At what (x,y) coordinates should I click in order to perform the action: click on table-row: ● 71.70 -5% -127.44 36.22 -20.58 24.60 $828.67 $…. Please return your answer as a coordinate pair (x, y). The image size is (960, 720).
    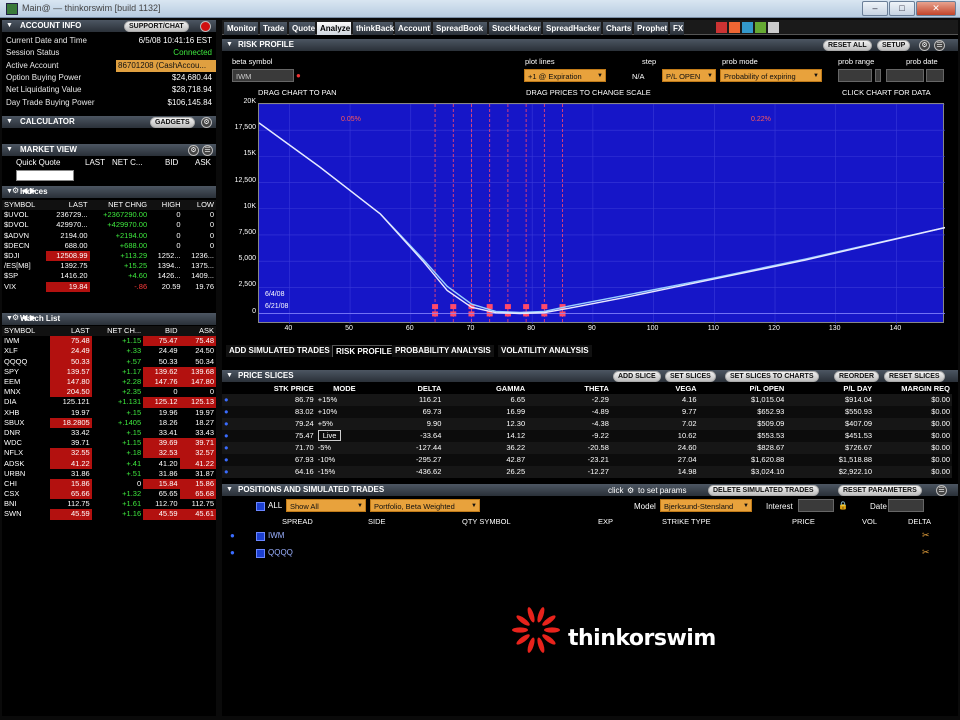
    Looking at the image, I should click on (587, 448).